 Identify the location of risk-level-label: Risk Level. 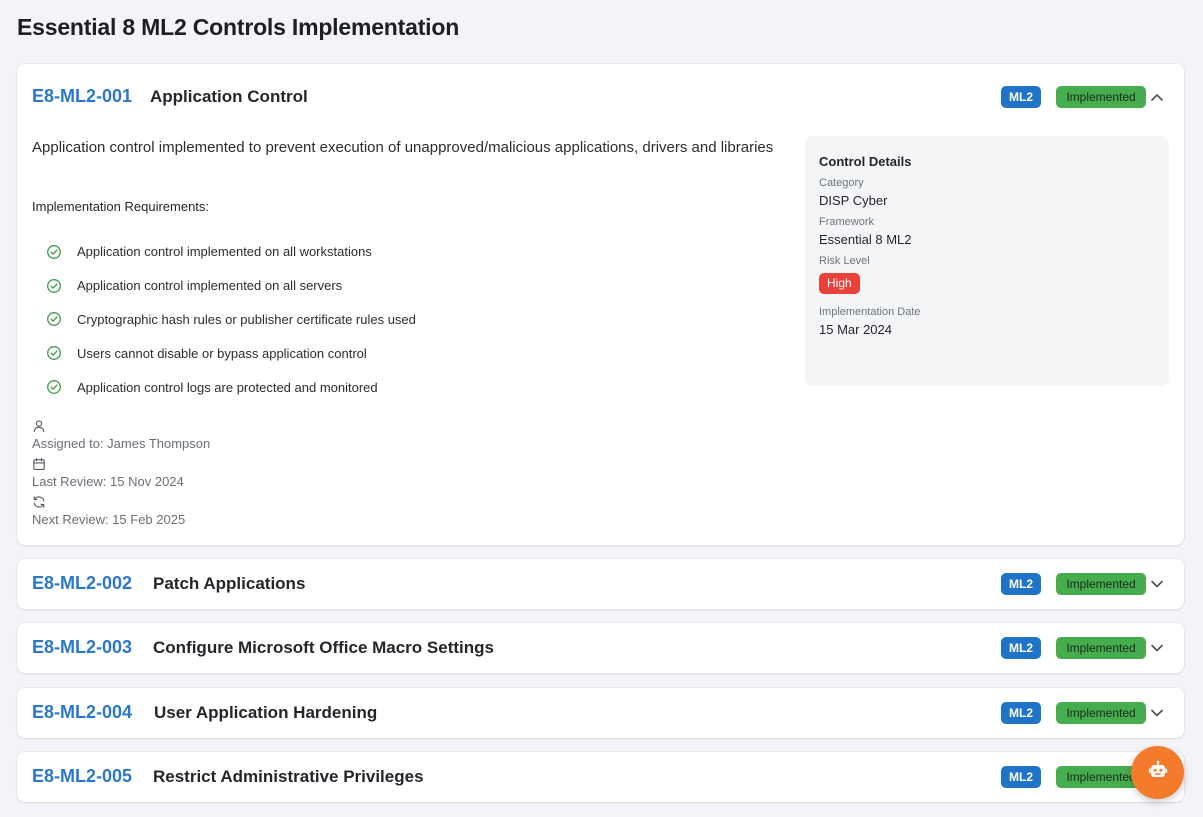
(844, 261).